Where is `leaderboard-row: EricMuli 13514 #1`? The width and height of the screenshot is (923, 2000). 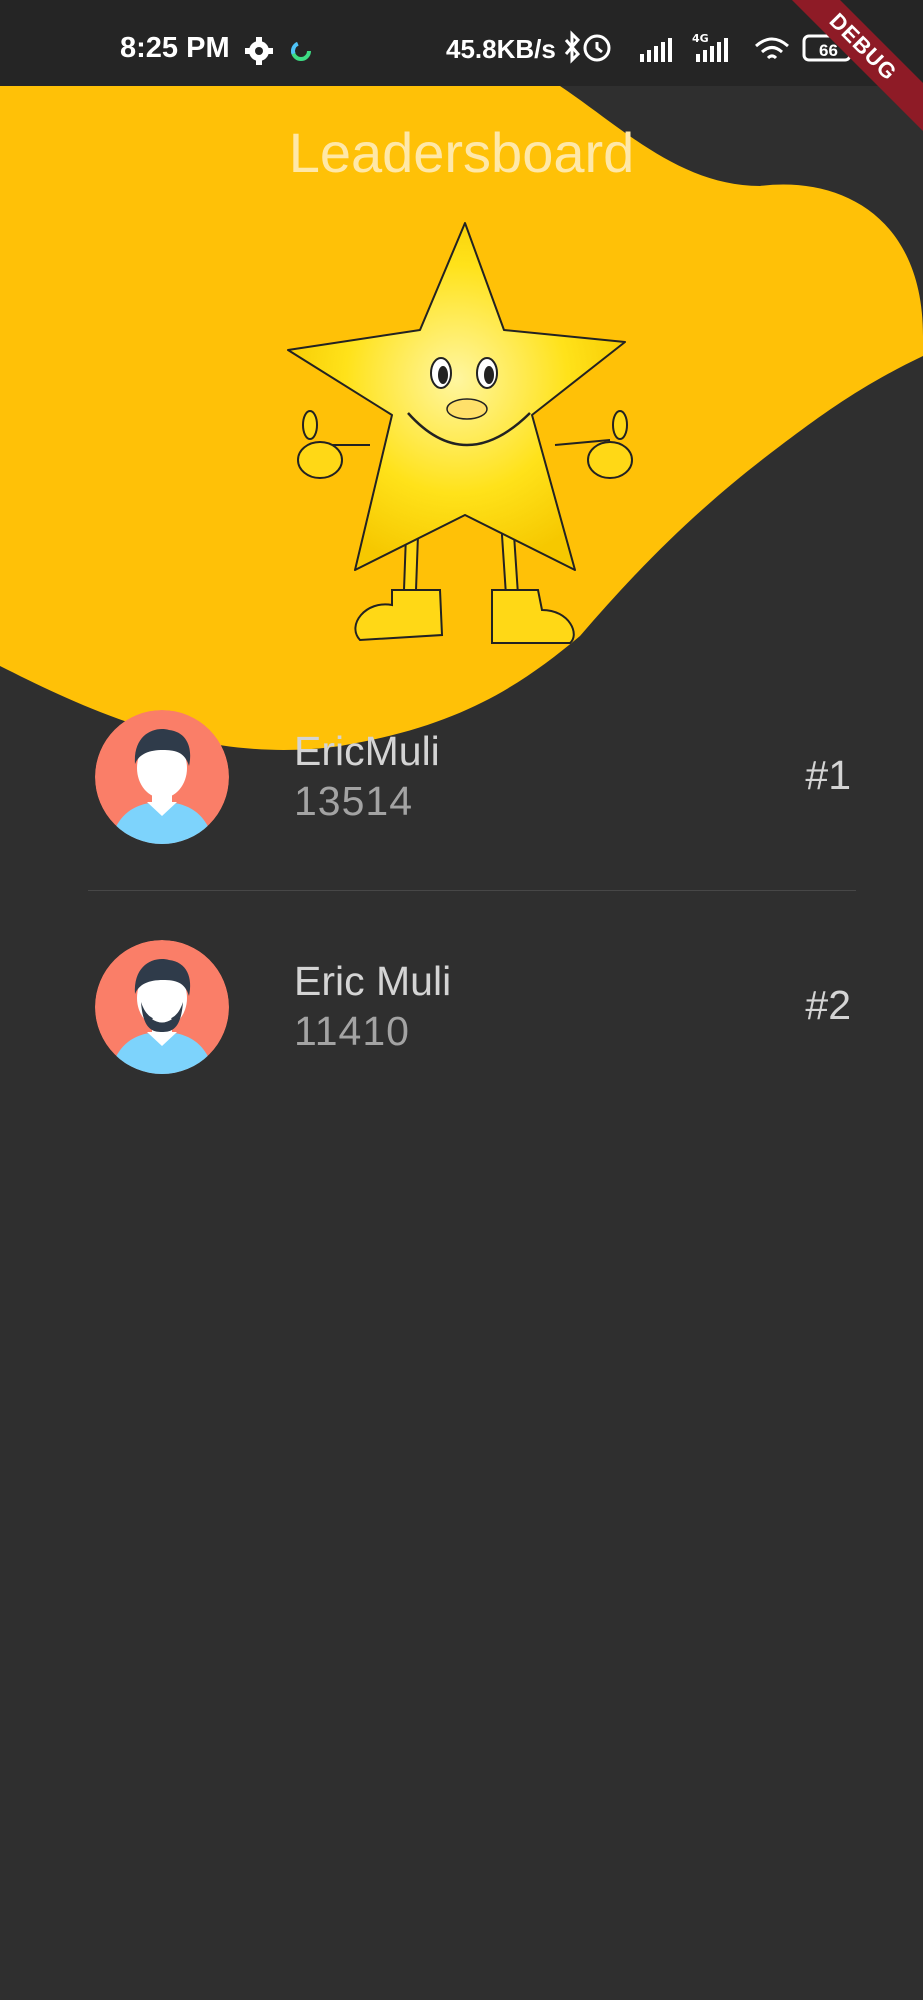 leaderboard-row: EricMuli 13514 #1 is located at coordinates (461, 795).